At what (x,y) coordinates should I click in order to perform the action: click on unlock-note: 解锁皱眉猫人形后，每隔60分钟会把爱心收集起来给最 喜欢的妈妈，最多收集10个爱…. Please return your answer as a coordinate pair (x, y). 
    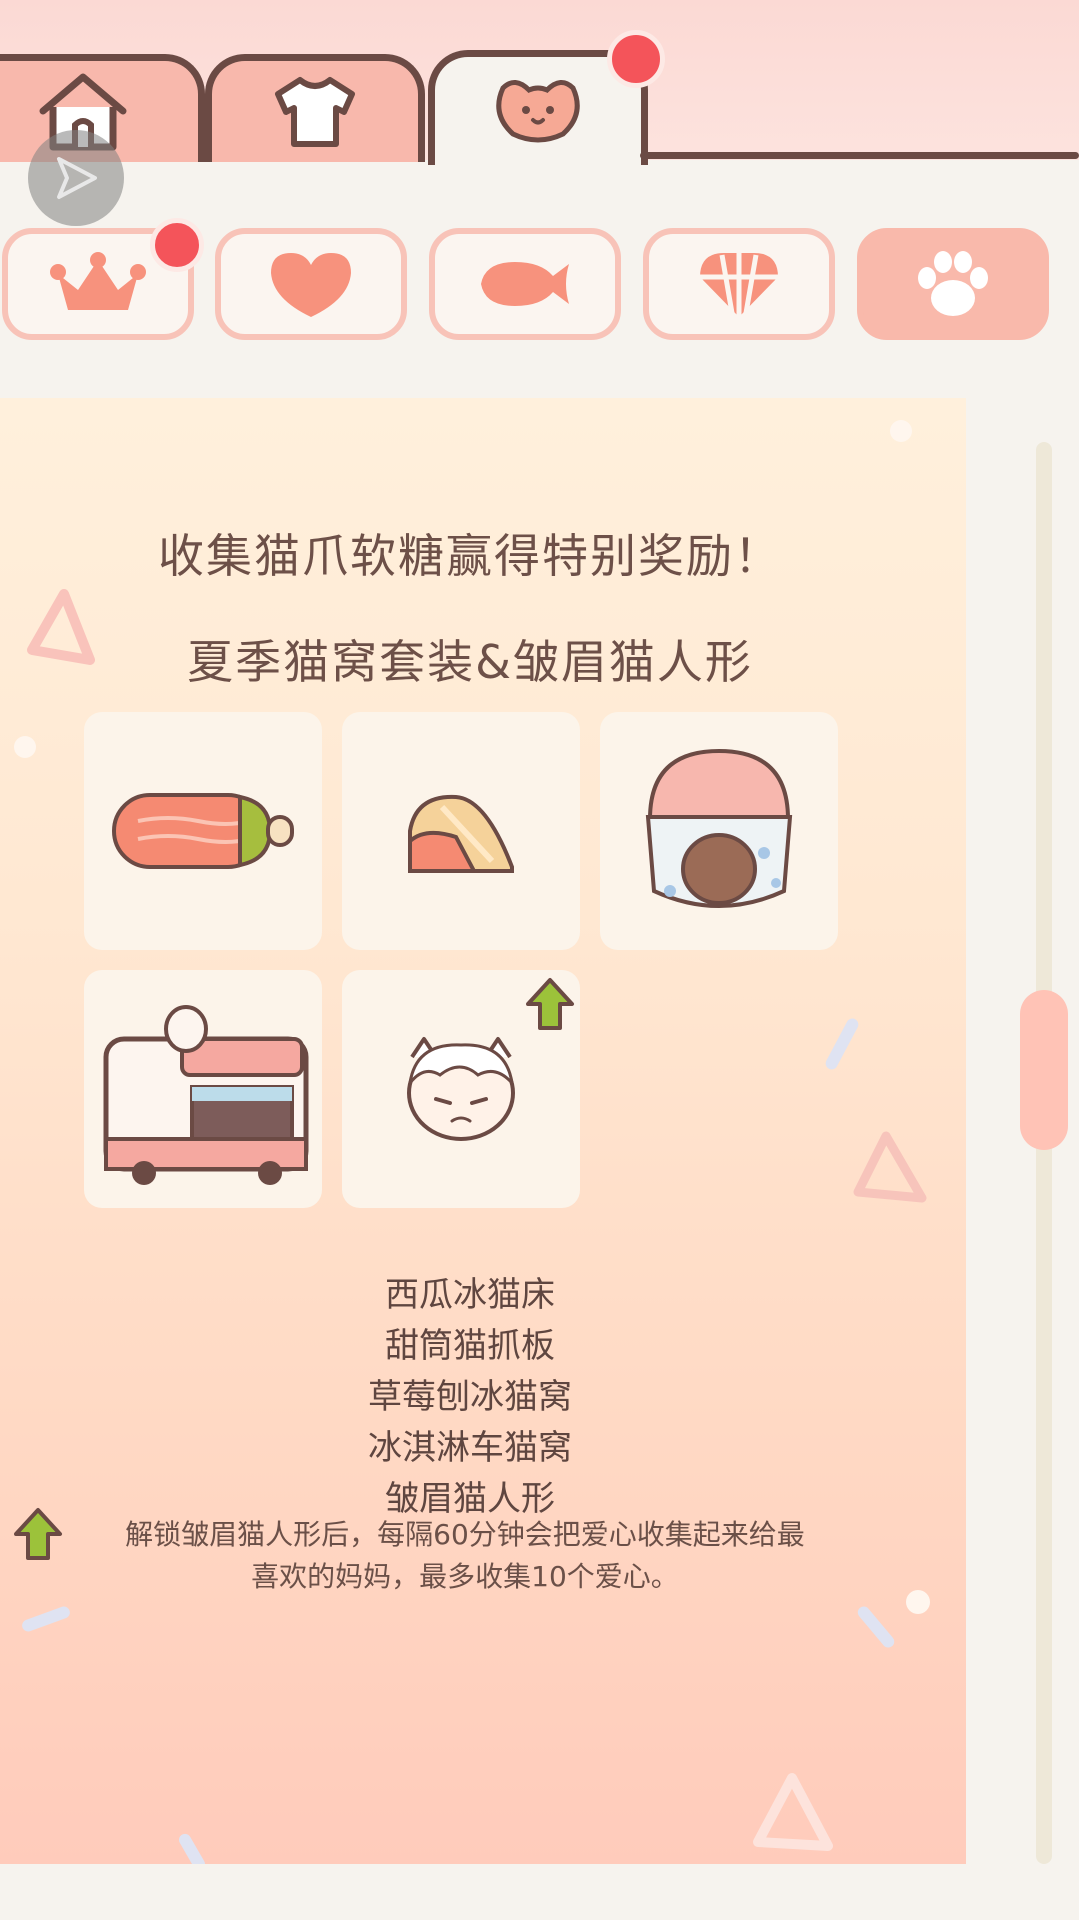
    Looking at the image, I should click on (465, 1556).